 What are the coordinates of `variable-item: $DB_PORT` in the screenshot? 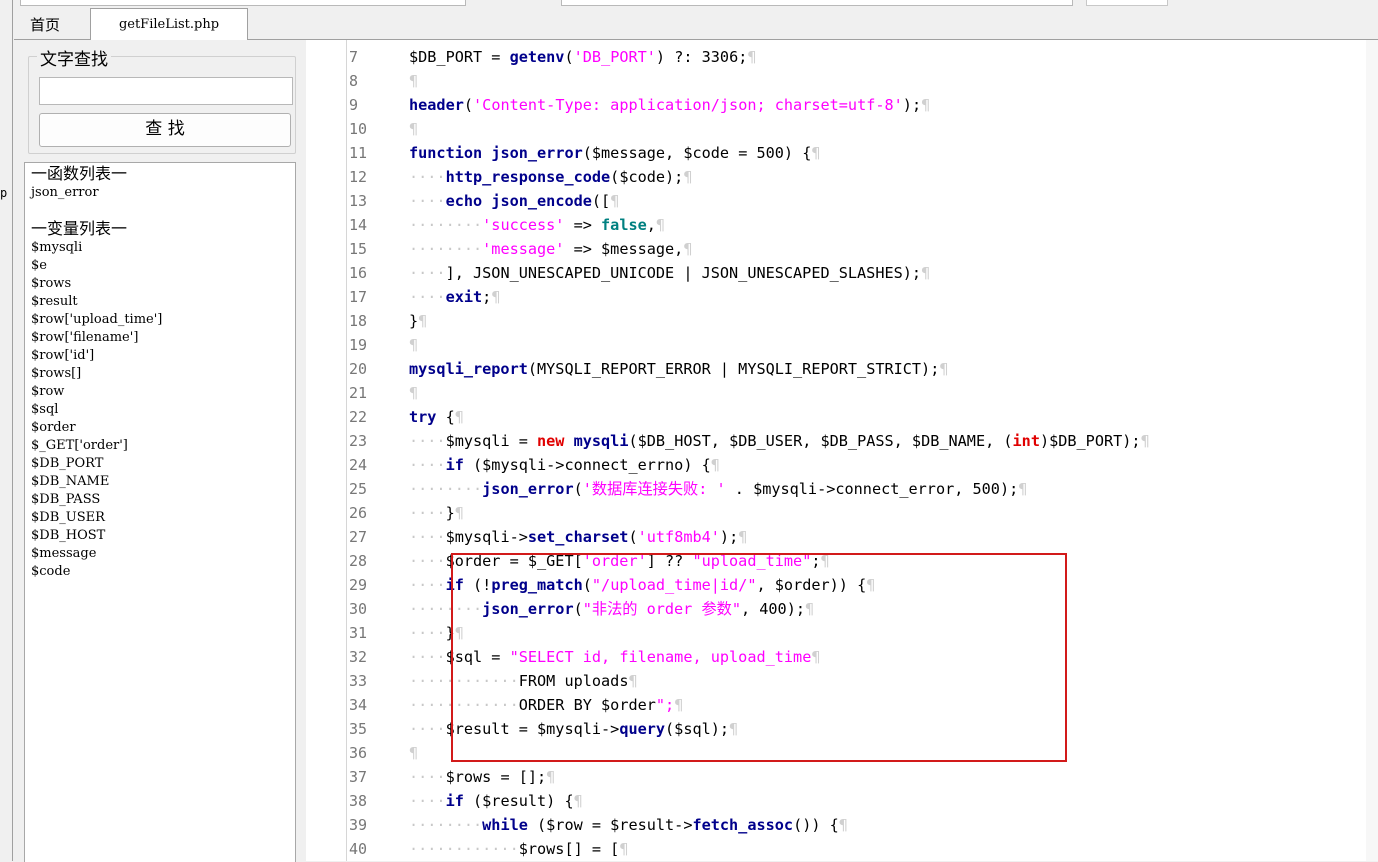 It's located at (67, 464).